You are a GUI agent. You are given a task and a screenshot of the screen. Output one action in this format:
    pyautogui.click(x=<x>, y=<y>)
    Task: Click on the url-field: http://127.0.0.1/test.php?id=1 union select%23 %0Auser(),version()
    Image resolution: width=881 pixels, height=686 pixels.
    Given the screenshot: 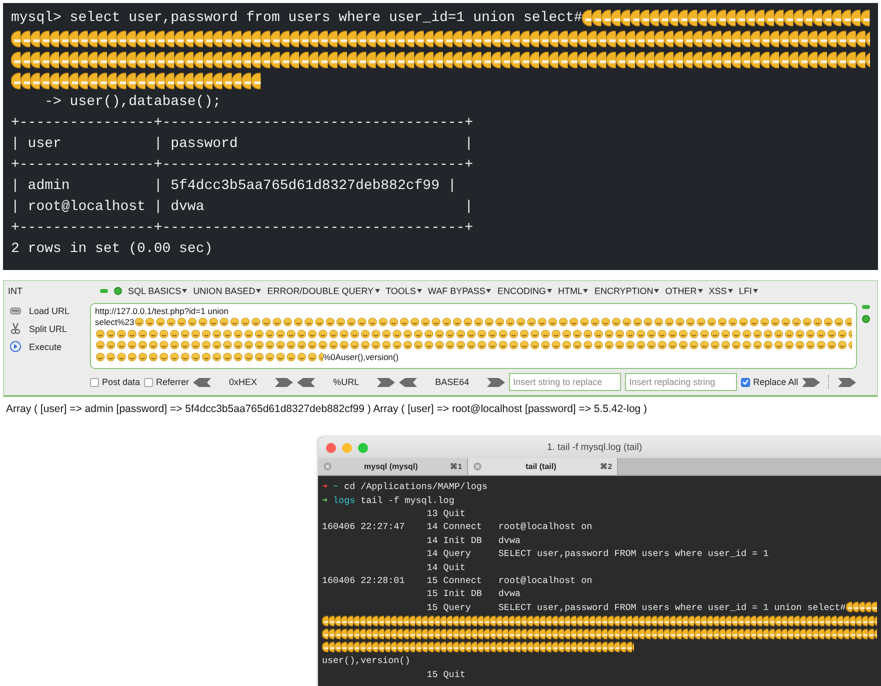 What is the action you would take?
    pyautogui.click(x=473, y=336)
    